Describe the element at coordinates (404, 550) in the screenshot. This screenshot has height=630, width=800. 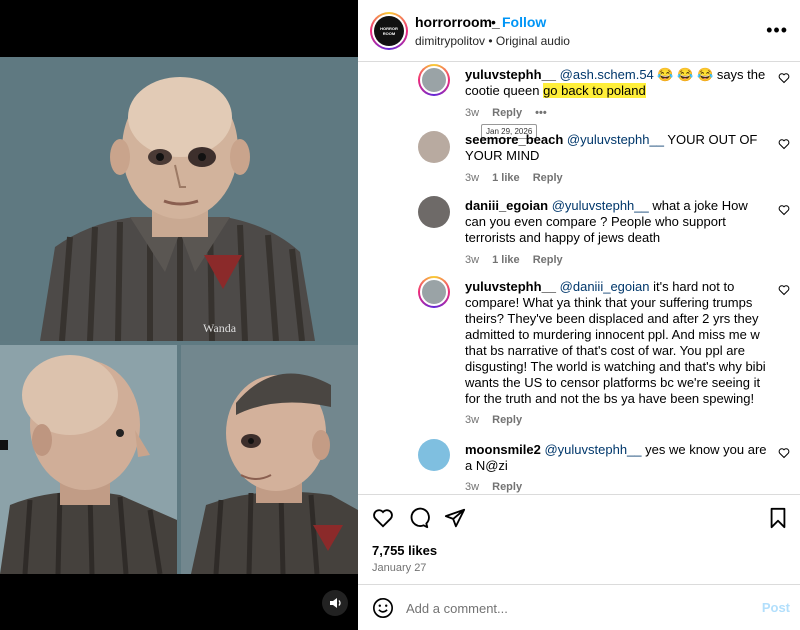
I see `likes-count: 7,755 likes` at that location.